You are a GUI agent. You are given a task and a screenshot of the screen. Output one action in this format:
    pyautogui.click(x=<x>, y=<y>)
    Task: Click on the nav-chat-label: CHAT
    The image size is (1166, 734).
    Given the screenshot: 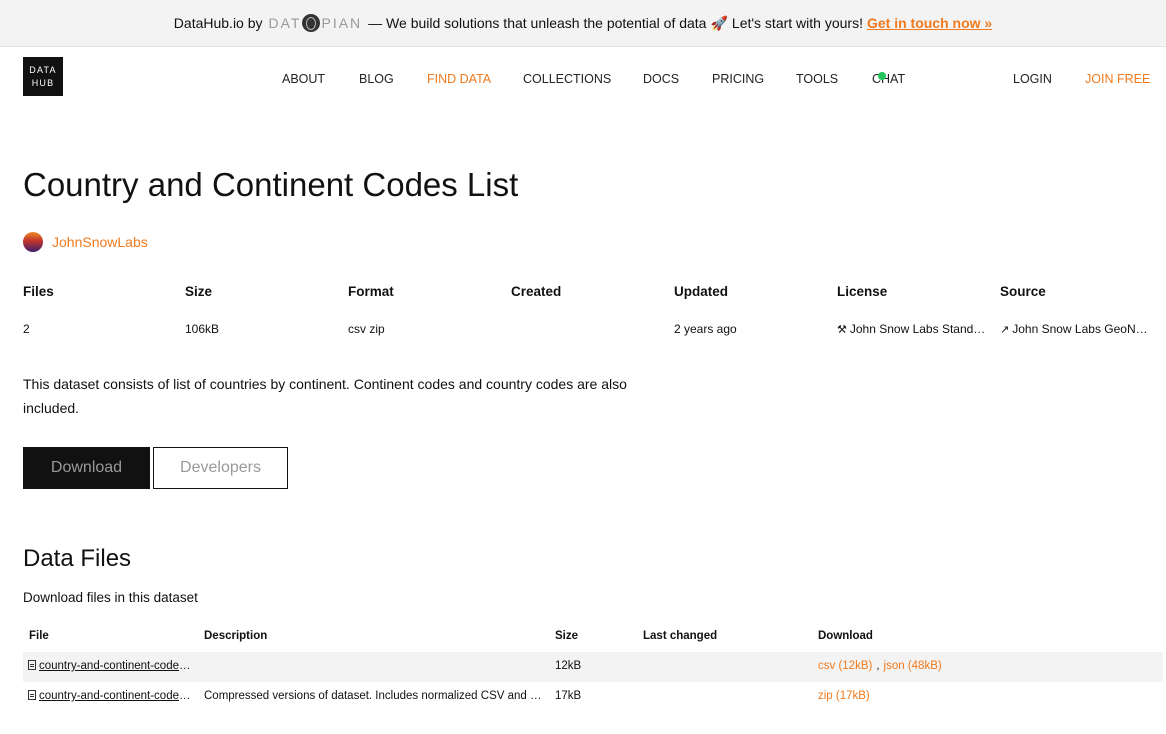 What is the action you would take?
    pyautogui.click(x=889, y=79)
    